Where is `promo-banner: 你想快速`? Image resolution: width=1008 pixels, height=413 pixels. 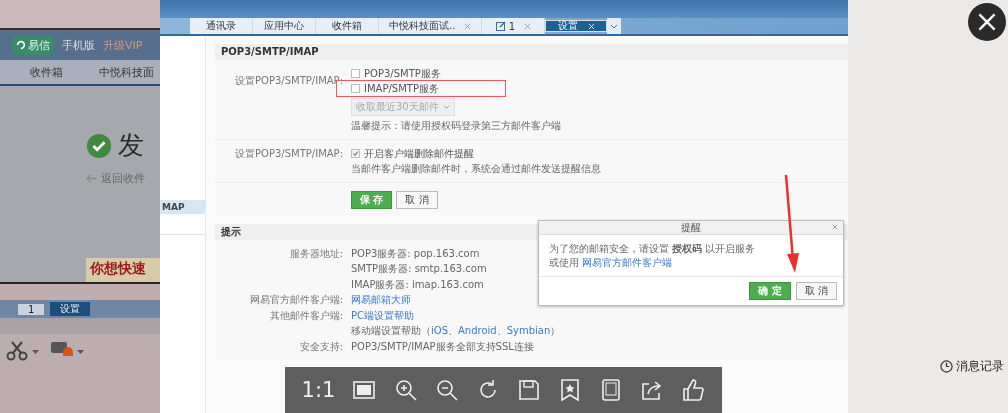
promo-banner: 你想快速 is located at coordinates (123, 270).